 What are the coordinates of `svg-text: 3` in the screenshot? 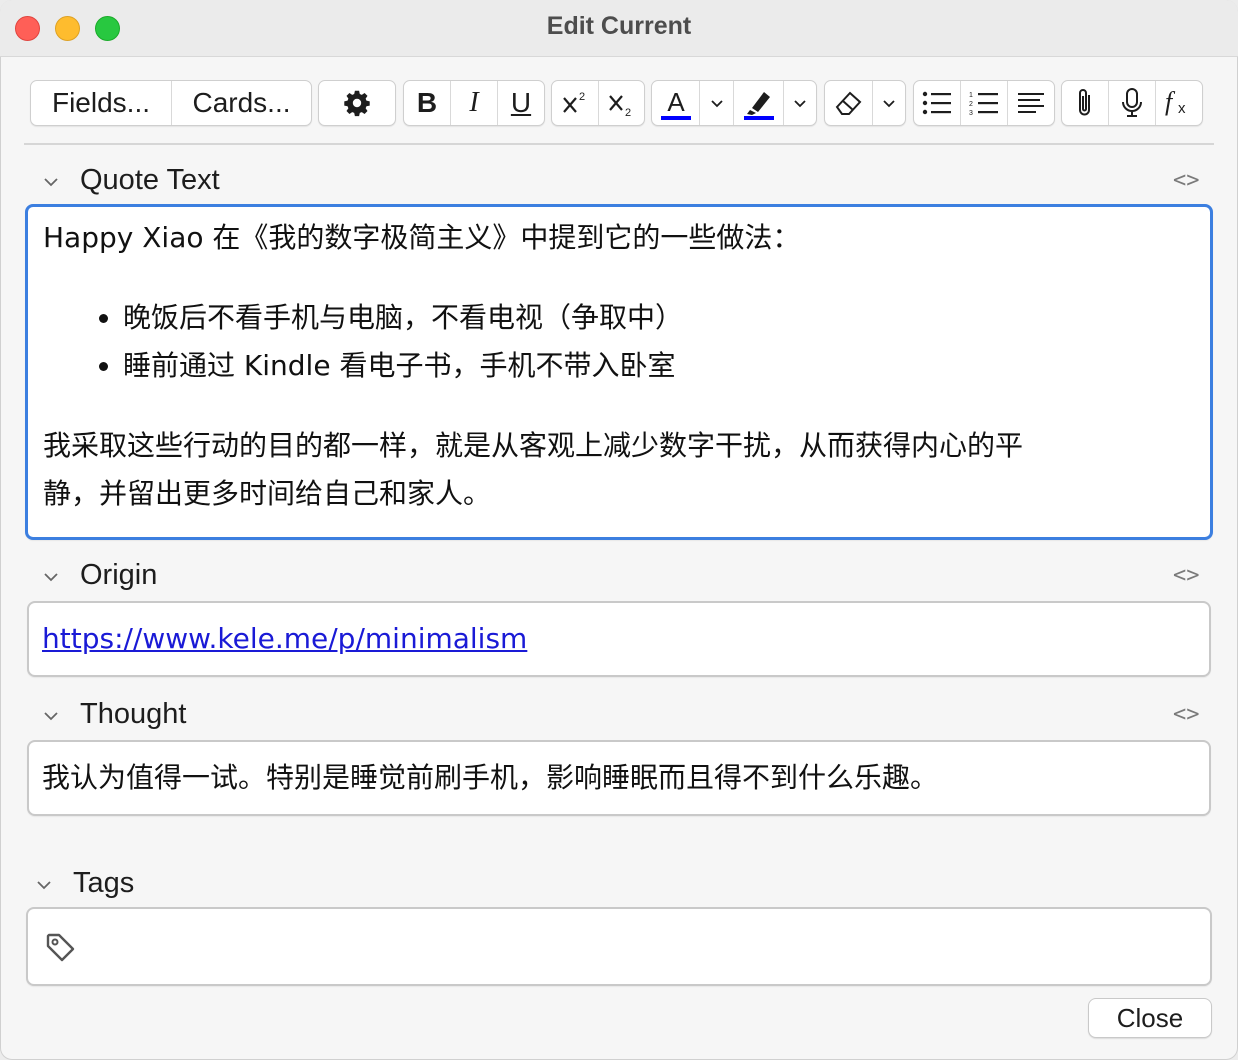 It's located at (971, 113).